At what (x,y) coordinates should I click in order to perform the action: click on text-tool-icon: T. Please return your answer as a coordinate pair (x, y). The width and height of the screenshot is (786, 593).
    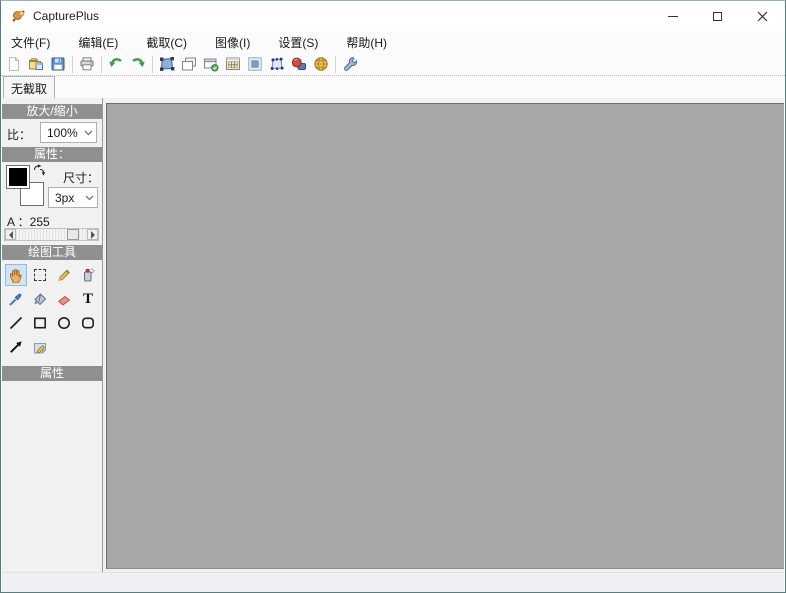
    Looking at the image, I should click on (87, 298).